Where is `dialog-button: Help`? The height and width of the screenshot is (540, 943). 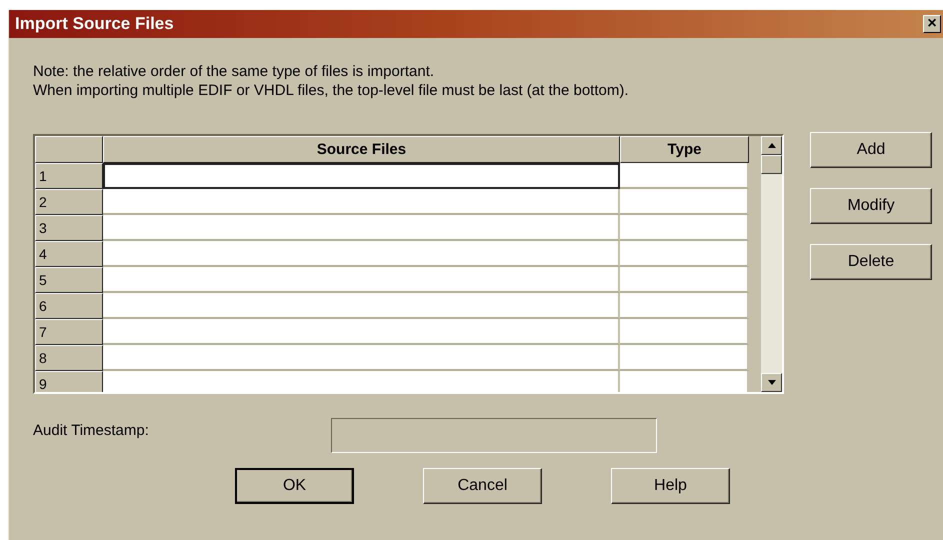 dialog-button: Help is located at coordinates (670, 486).